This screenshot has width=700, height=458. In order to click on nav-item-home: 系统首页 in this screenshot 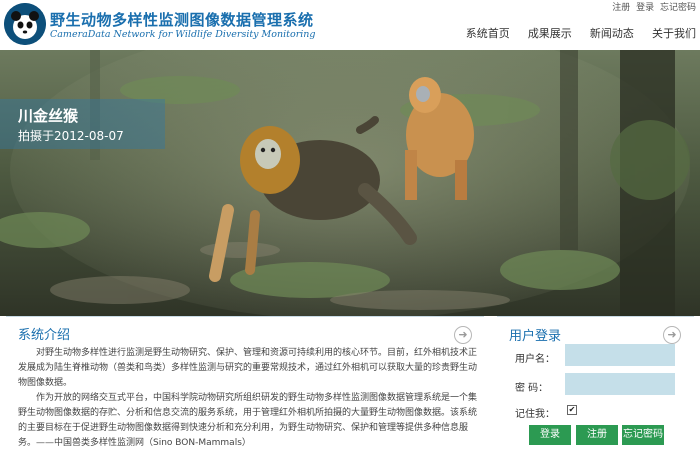, I will do `click(488, 33)`.